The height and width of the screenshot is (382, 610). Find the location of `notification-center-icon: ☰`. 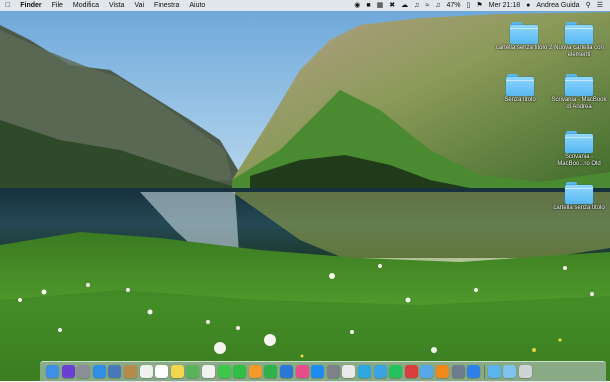

notification-center-icon: ☰ is located at coordinates (600, 5).